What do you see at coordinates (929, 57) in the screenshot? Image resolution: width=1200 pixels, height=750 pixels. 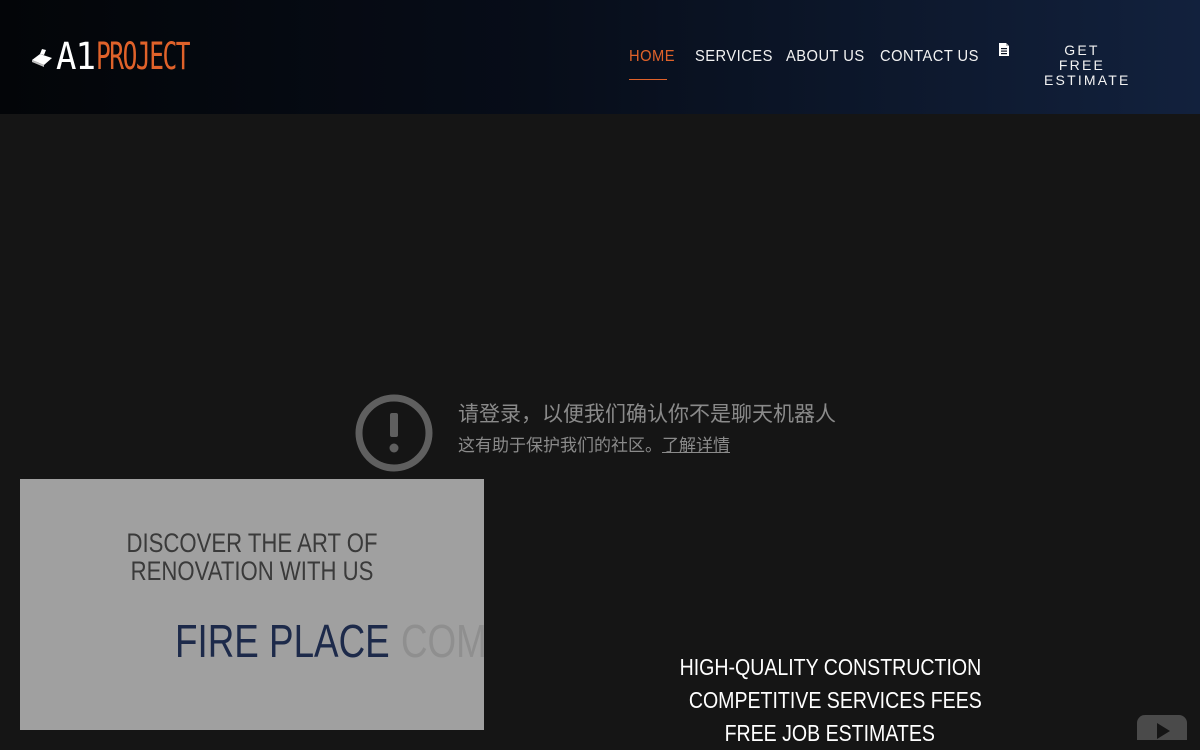 I see `nav-item-contact-us: CONTACT US` at bounding box center [929, 57].